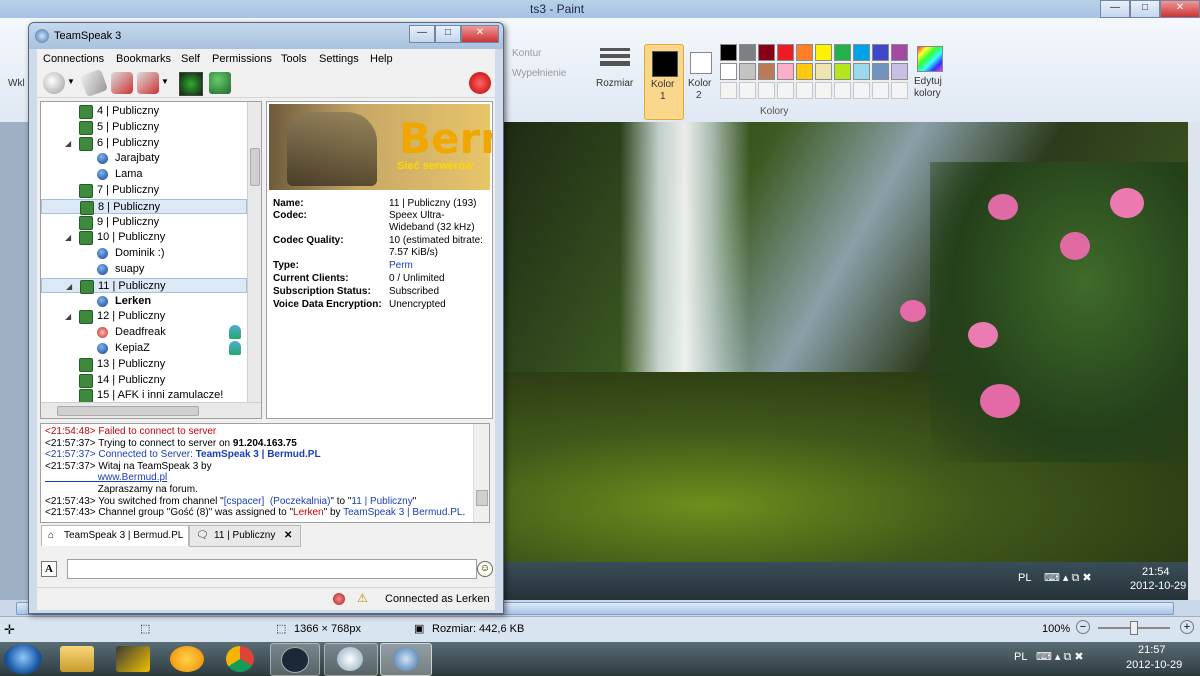 The height and width of the screenshot is (676, 1200). What do you see at coordinates (481, 473) in the screenshot?
I see `log-vscroll` at bounding box center [481, 473].